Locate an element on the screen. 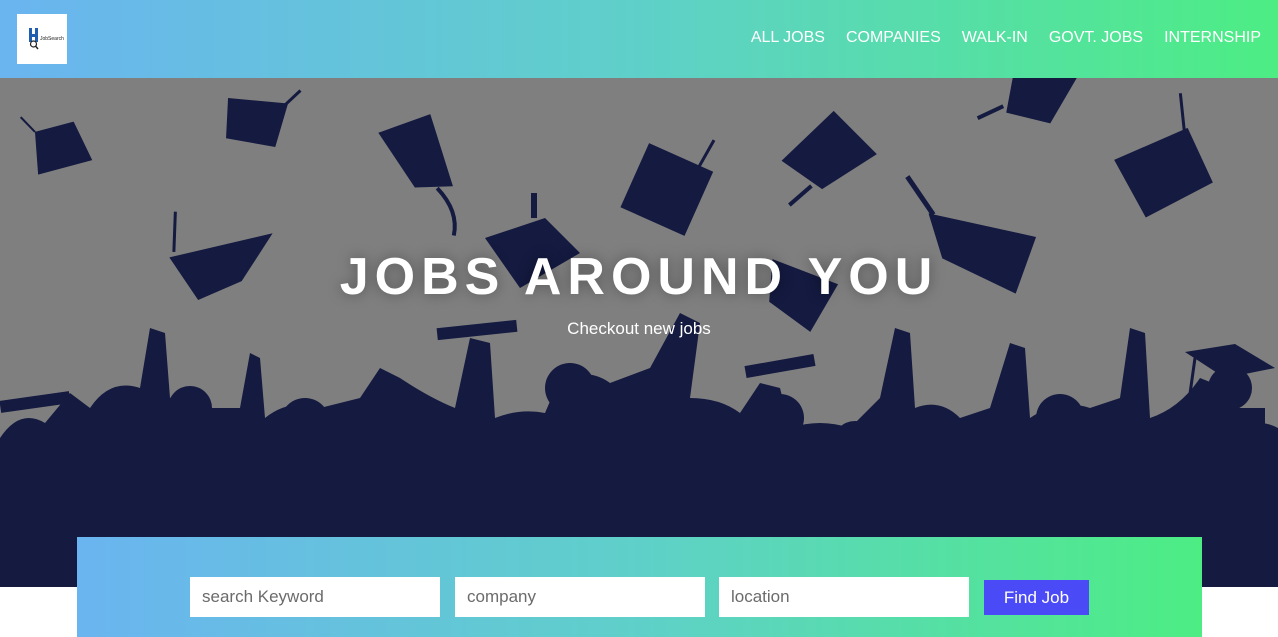 The height and width of the screenshot is (637, 1278). find-job-button: Find Job is located at coordinates (1036, 597).